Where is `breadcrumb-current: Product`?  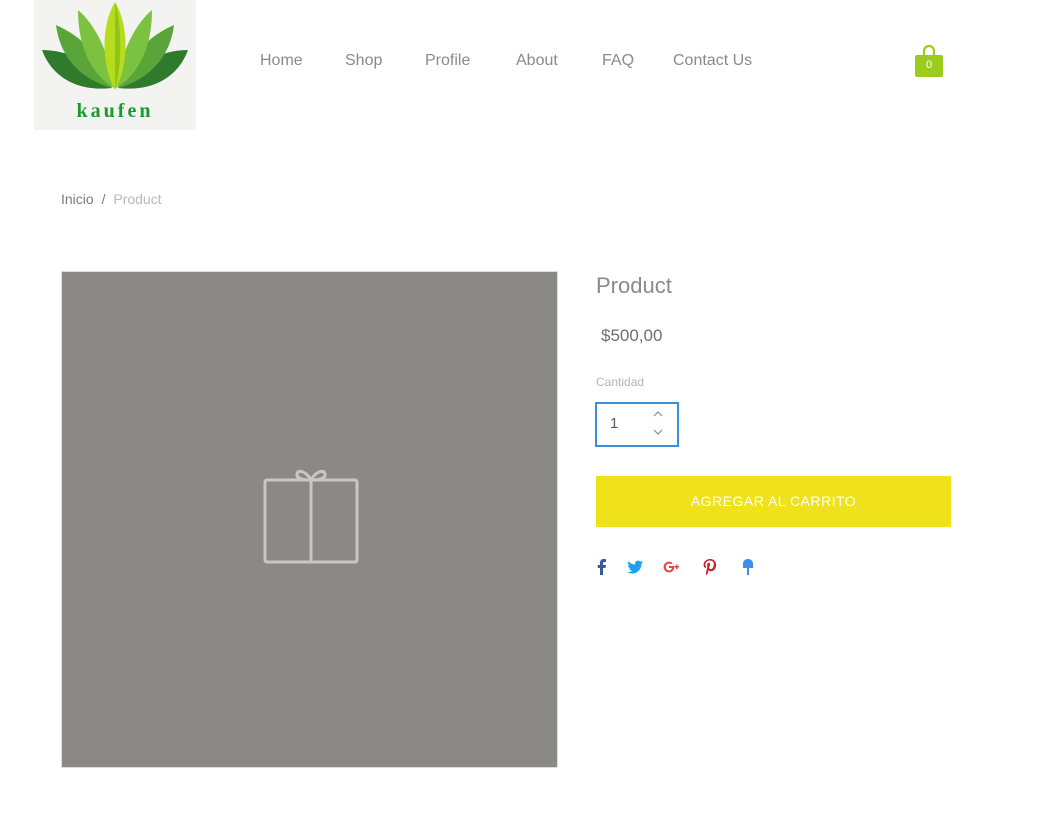 breadcrumb-current: Product is located at coordinates (137, 199).